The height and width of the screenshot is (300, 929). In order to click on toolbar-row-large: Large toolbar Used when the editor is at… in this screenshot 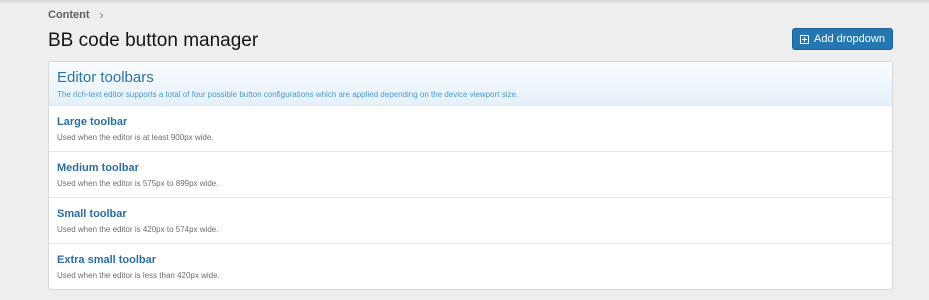, I will do `click(470, 129)`.